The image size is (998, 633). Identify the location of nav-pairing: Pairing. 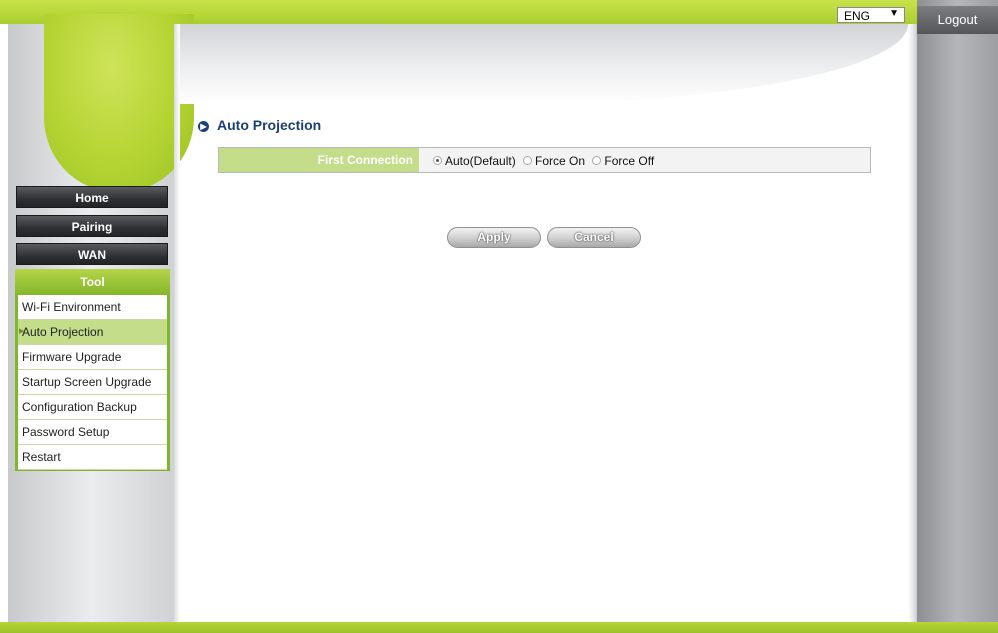
(92, 226).